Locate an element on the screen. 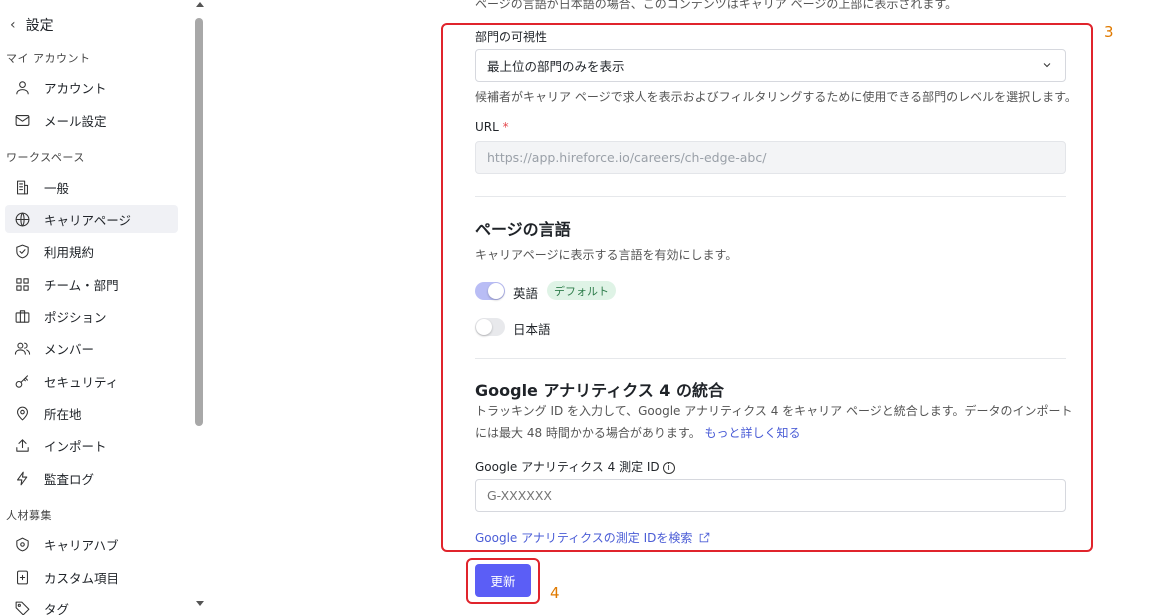  sidebar-item-custom-fields: カスタム項目 is located at coordinates (91, 577).